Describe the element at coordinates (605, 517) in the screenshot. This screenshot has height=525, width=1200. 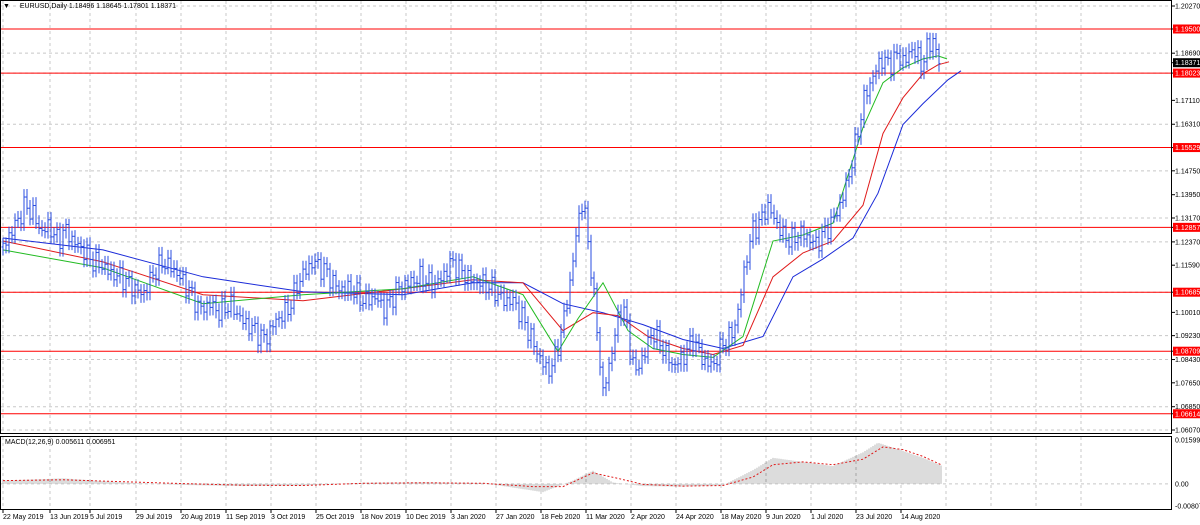
I see `time-axis-label: 11 Mar 2020` at that location.